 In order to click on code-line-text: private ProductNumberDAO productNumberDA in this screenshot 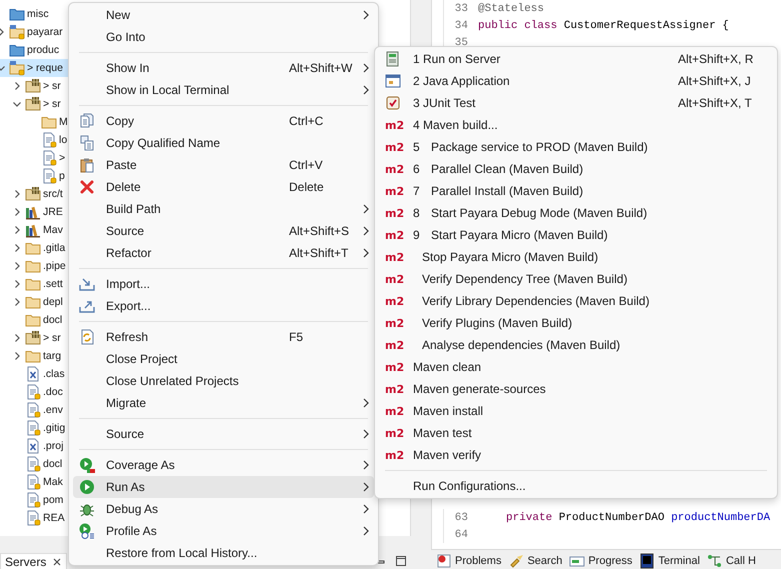, I will do `click(638, 518)`.